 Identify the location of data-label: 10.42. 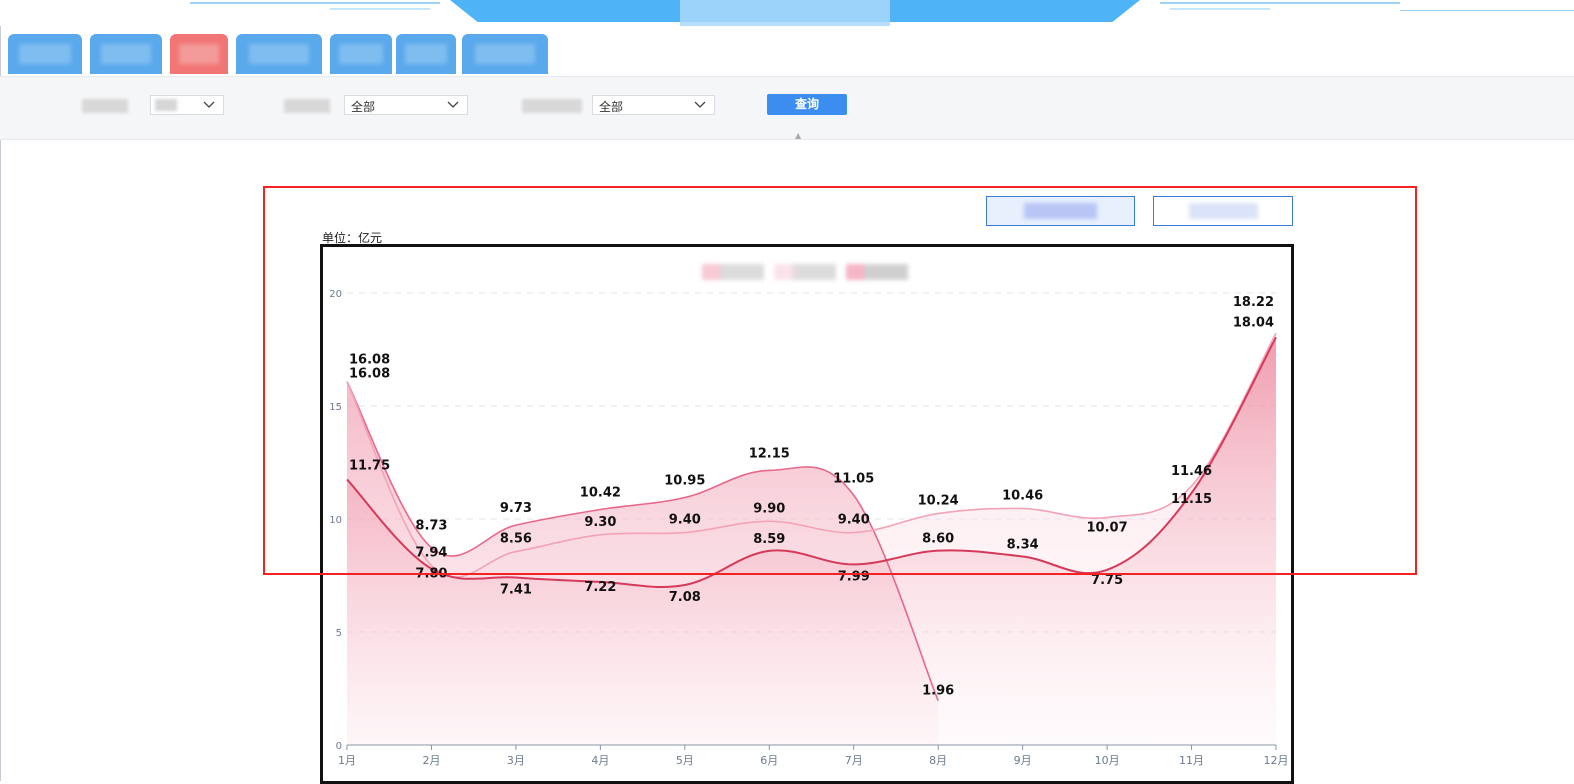
(600, 493).